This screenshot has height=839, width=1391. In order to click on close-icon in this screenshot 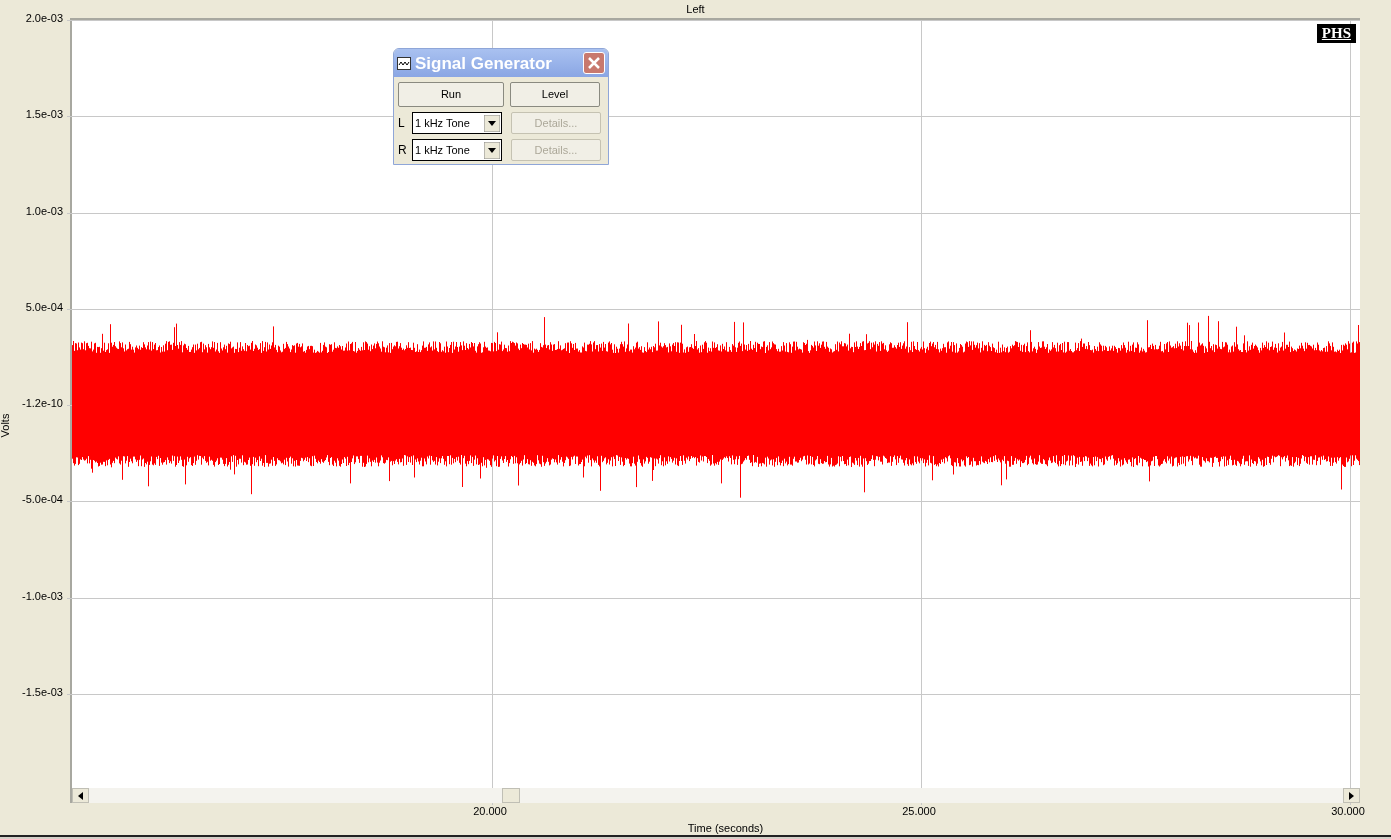, I will do `click(594, 63)`.